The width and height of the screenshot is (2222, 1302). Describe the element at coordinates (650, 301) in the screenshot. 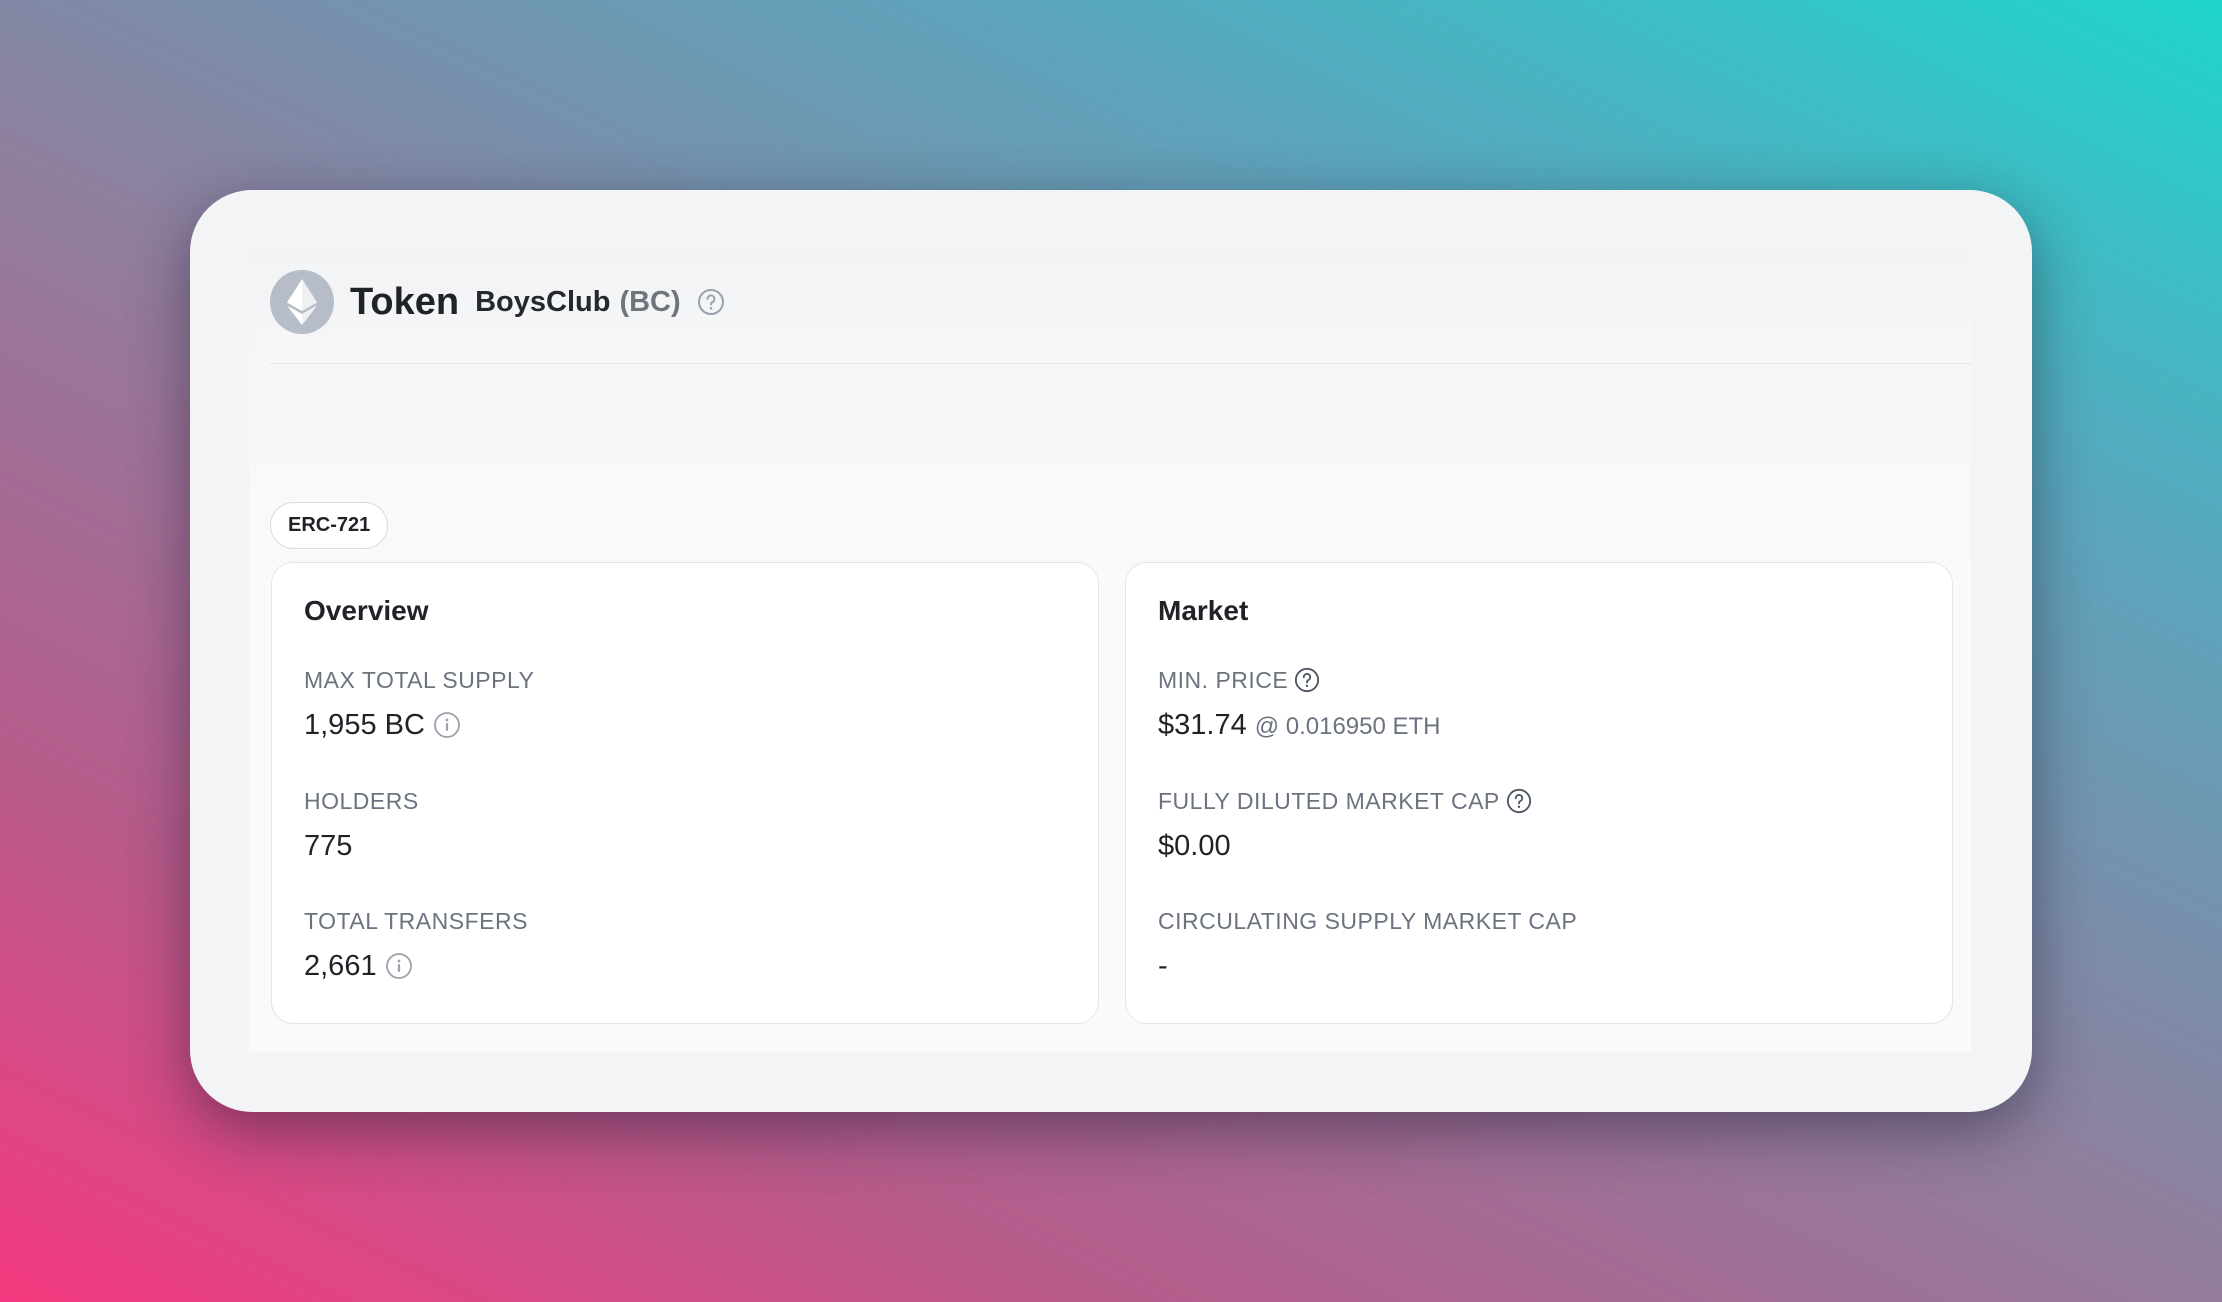

I see `token-symbol: (BC)` at that location.